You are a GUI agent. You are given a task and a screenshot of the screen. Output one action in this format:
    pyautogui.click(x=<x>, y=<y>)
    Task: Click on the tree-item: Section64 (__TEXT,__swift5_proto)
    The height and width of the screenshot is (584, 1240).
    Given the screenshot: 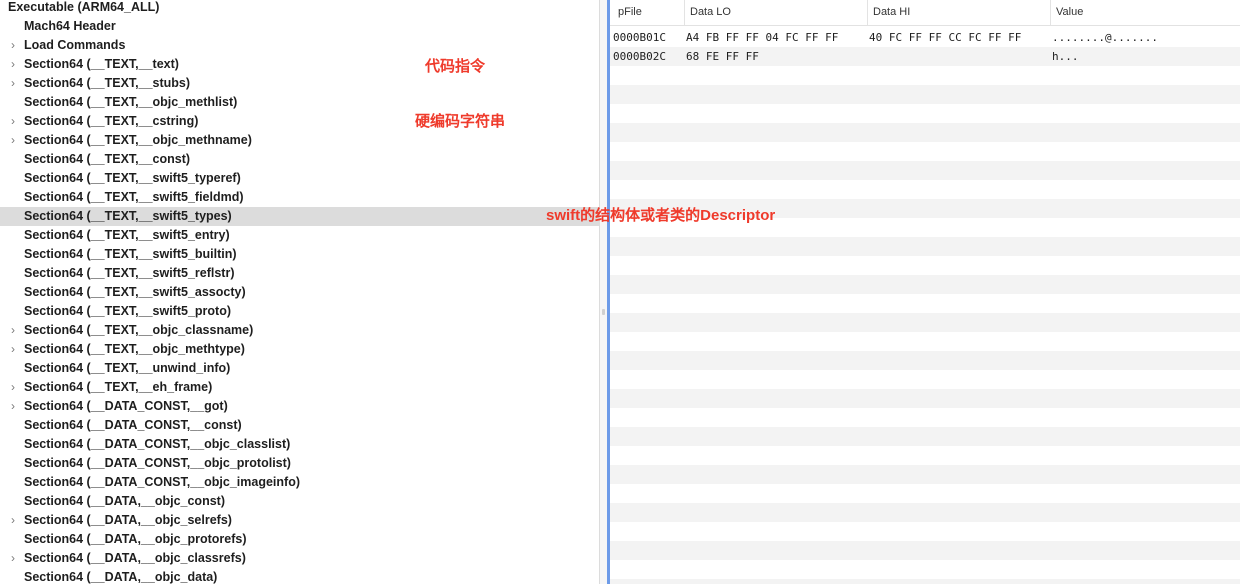 What is the action you would take?
    pyautogui.click(x=299, y=311)
    